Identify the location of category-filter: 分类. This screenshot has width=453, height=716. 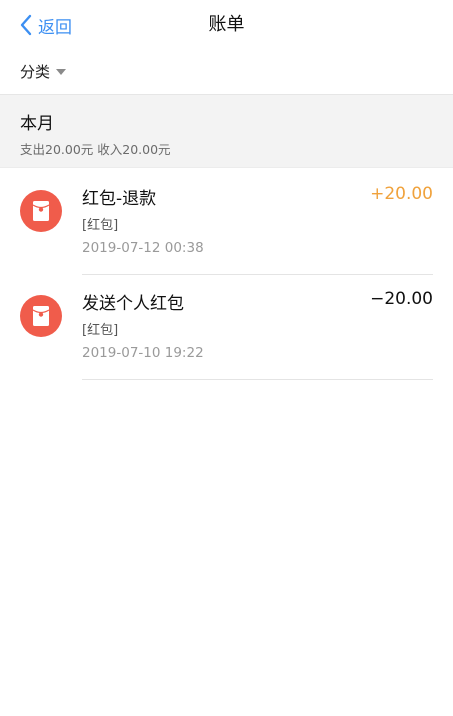
(43, 71).